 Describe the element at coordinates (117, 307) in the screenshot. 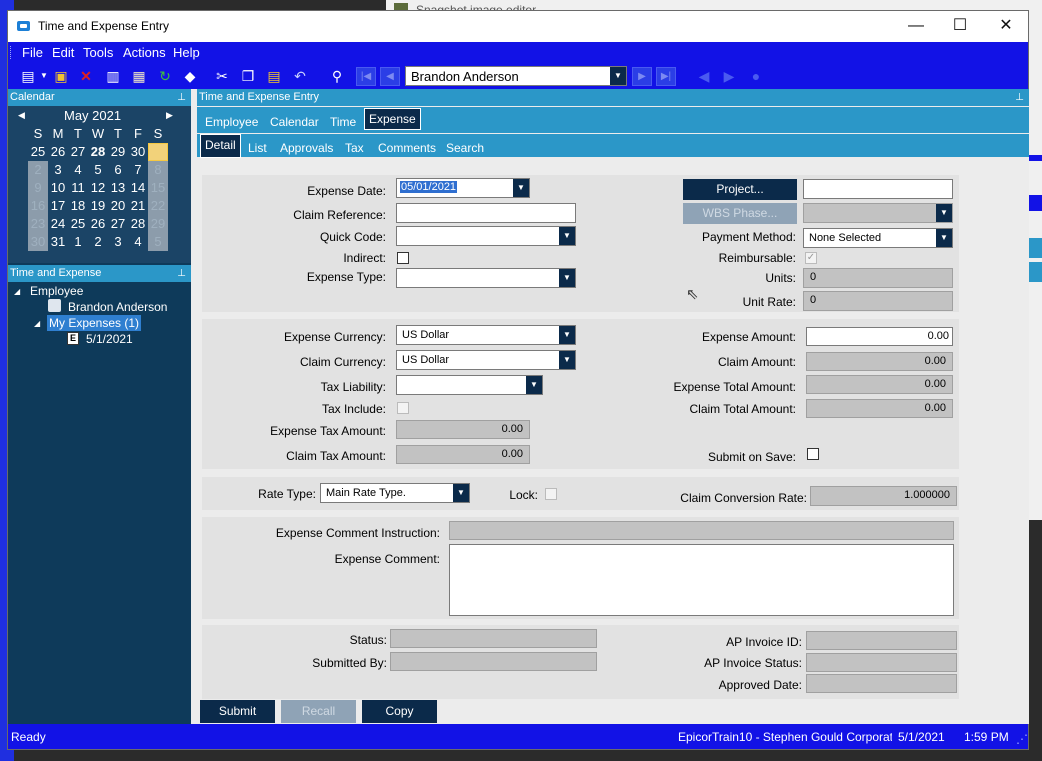

I see `tree-employee-node: Brandon Anderson` at that location.